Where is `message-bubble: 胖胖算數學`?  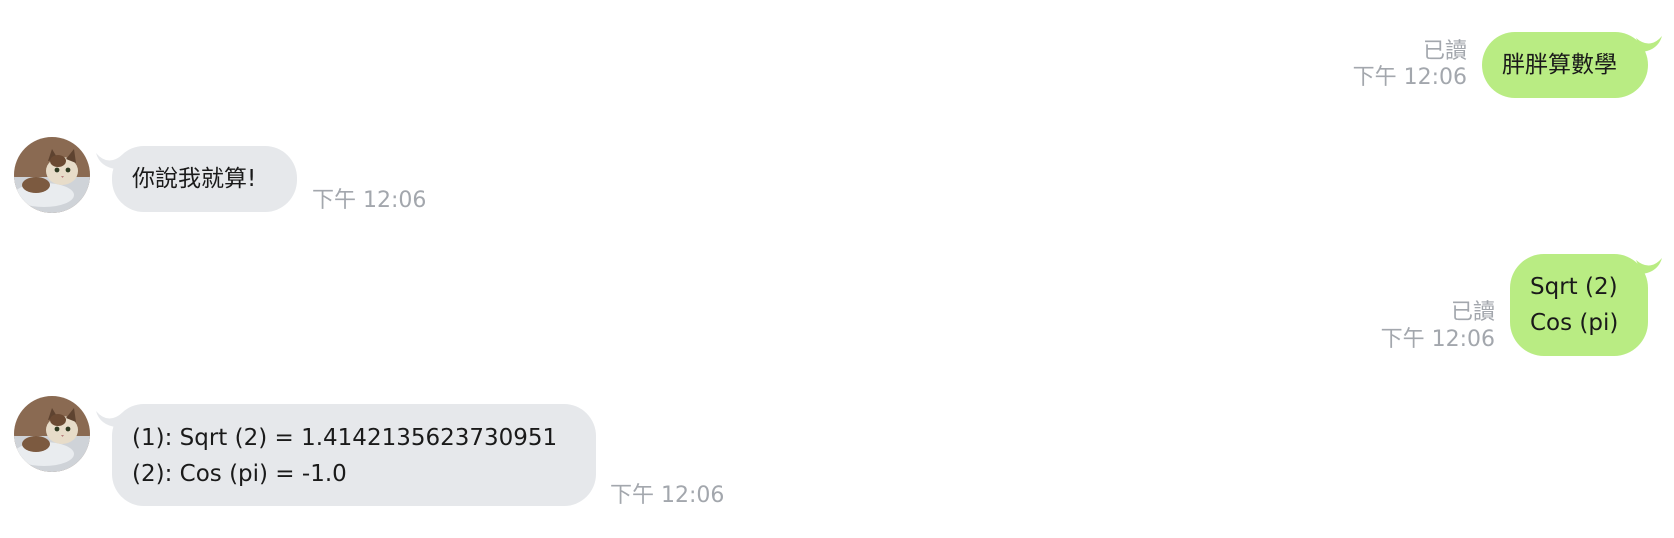
message-bubble: 胖胖算數學 is located at coordinates (1565, 65).